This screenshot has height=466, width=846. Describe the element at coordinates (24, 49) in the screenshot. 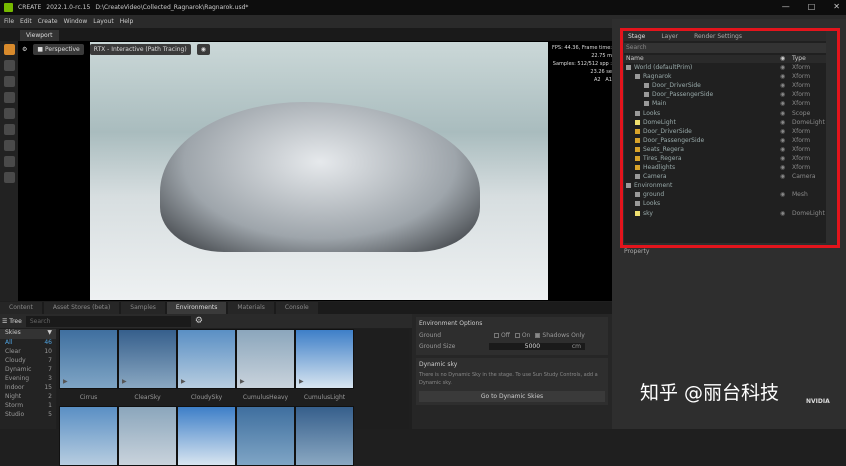

I see `settings-gear-icon: ⚙` at that location.